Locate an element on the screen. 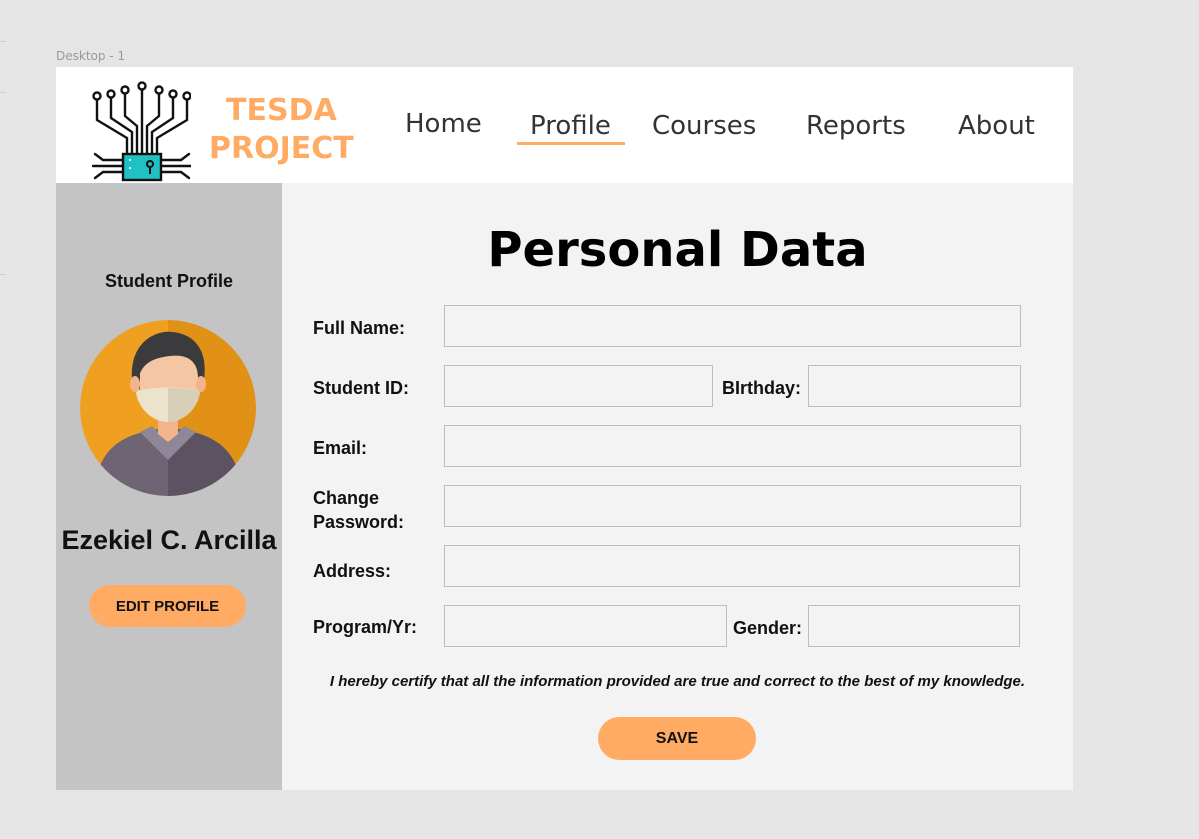 This screenshot has width=1199, height=839. brand-line-2: PROJECT is located at coordinates (281, 148).